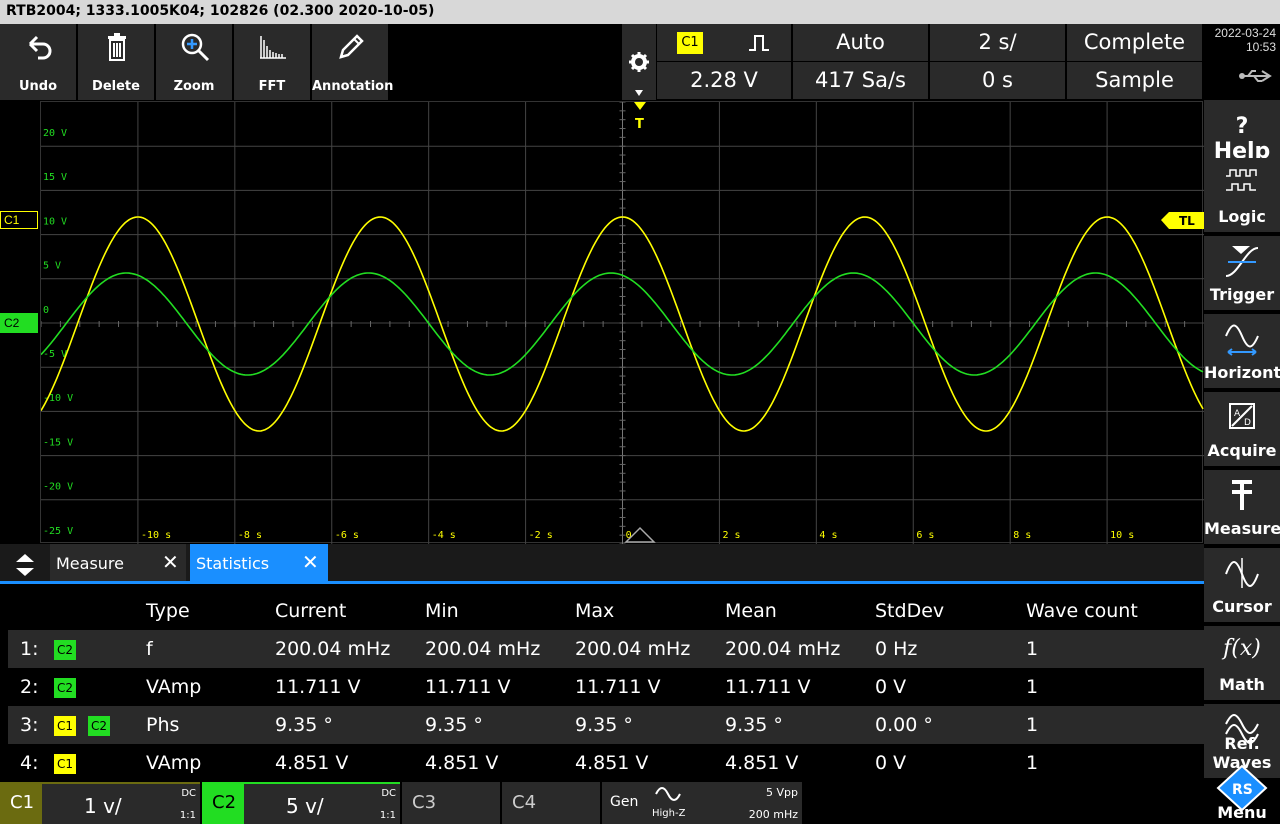  What do you see at coordinates (732, 535) in the screenshot?
I see `x-tick-label: 2 s` at bounding box center [732, 535].